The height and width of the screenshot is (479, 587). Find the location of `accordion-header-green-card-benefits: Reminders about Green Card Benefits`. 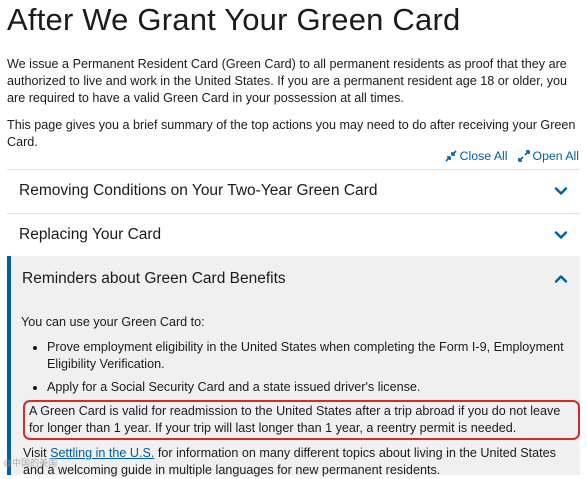

accordion-header-green-card-benefits: Reminders about Green Card Benefits is located at coordinates (295, 278).